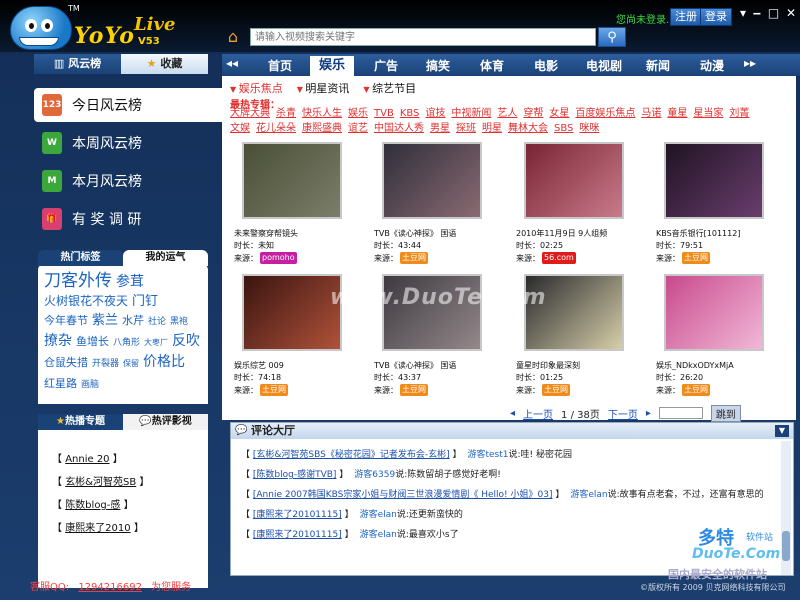 This screenshot has width=800, height=600. Describe the element at coordinates (233, 37) in the screenshot. I see `home-icon: ⌂` at that location.